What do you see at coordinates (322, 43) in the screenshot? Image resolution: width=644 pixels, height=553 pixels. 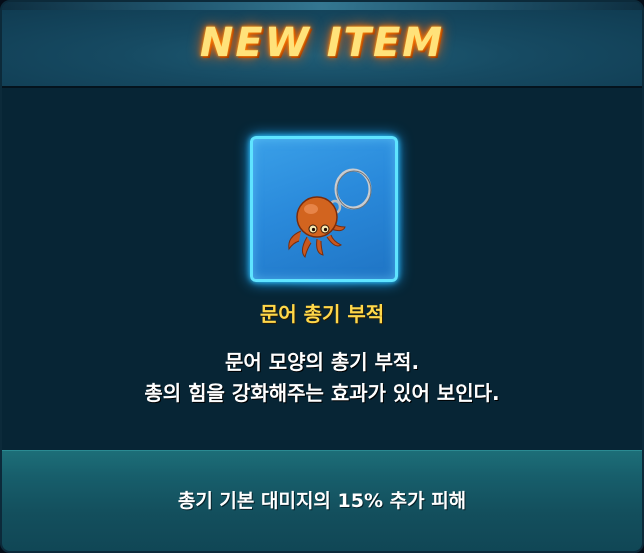 I see `popup-title: NEW ITEM` at bounding box center [322, 43].